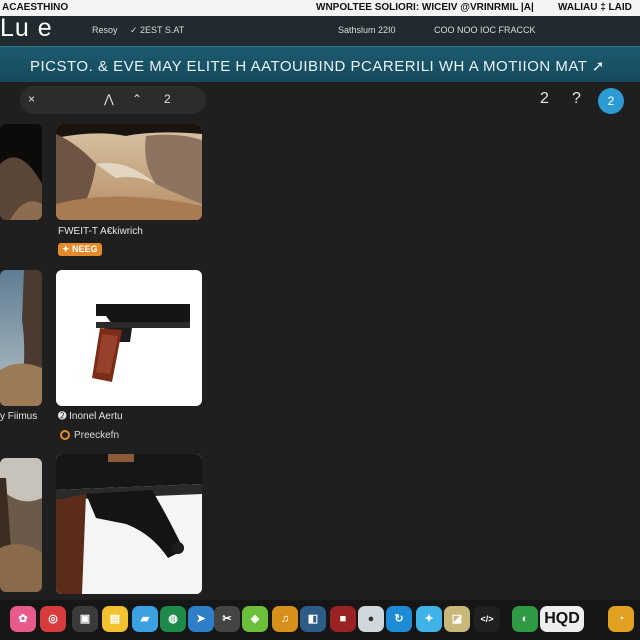 Image resolution: width=640 pixels, height=640 pixels. What do you see at coordinates (227, 619) in the screenshot?
I see `tools-icon: ✂` at bounding box center [227, 619].